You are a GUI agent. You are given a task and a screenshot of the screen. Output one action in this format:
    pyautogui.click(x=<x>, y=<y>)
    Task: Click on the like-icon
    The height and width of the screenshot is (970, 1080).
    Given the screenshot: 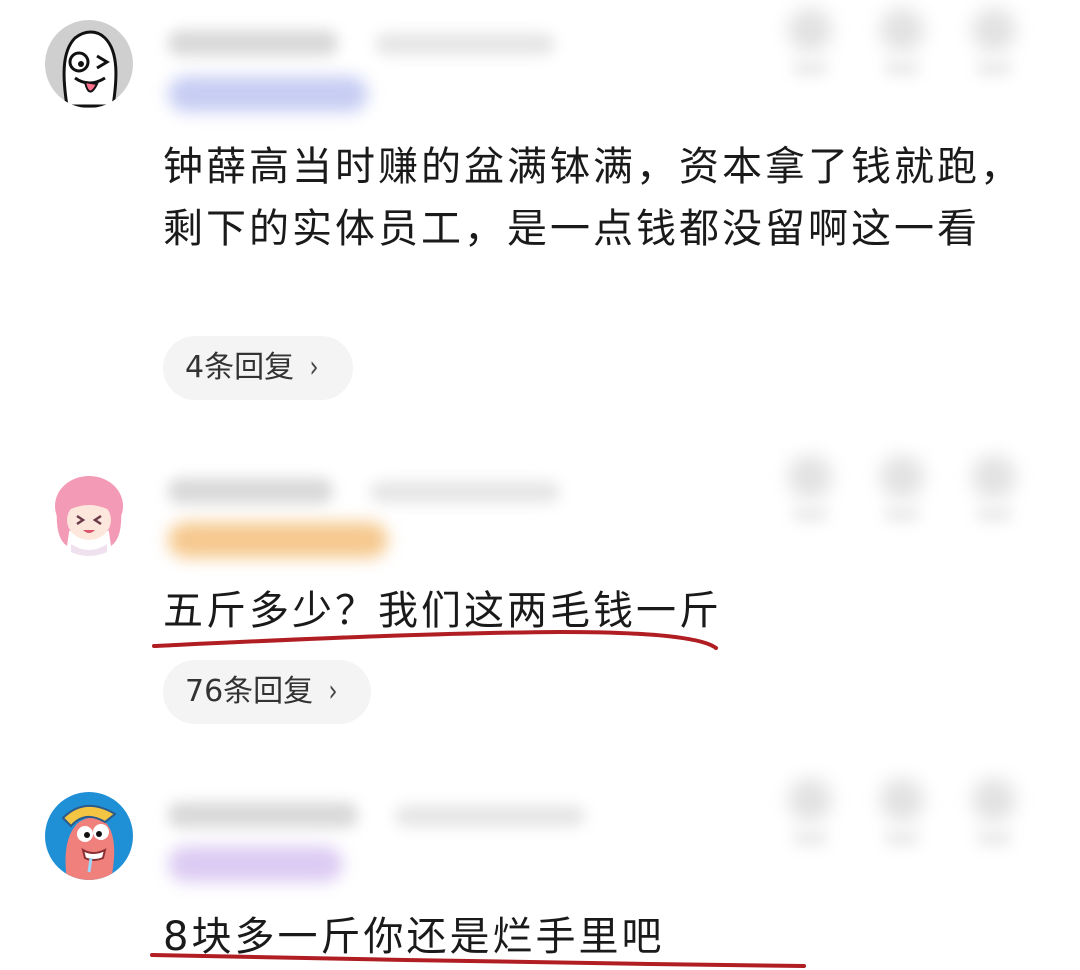 What is the action you would take?
    pyautogui.click(x=810, y=800)
    